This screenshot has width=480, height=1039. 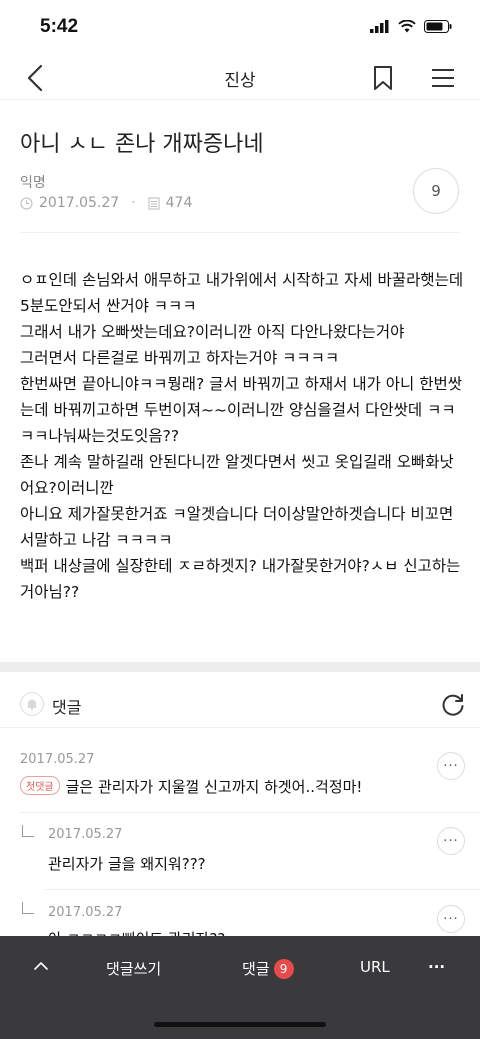 I want to click on wifi-icon, so click(x=407, y=26).